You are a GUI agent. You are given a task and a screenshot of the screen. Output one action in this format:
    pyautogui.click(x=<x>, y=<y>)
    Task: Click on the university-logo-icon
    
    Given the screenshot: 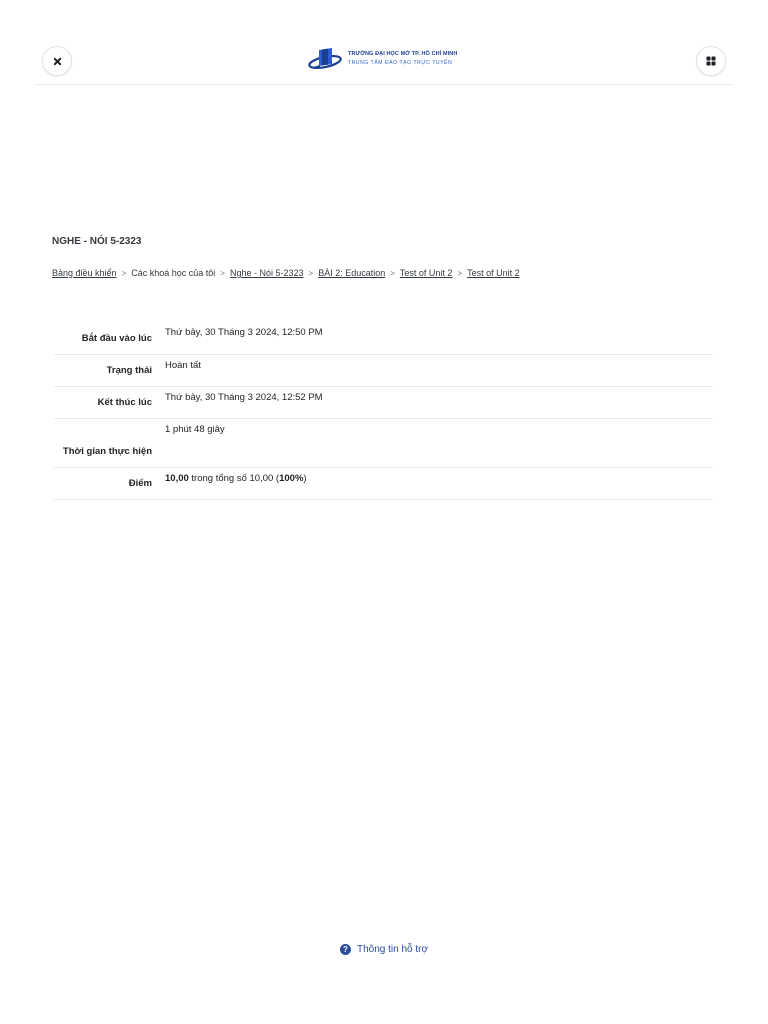 What is the action you would take?
    pyautogui.click(x=325, y=59)
    